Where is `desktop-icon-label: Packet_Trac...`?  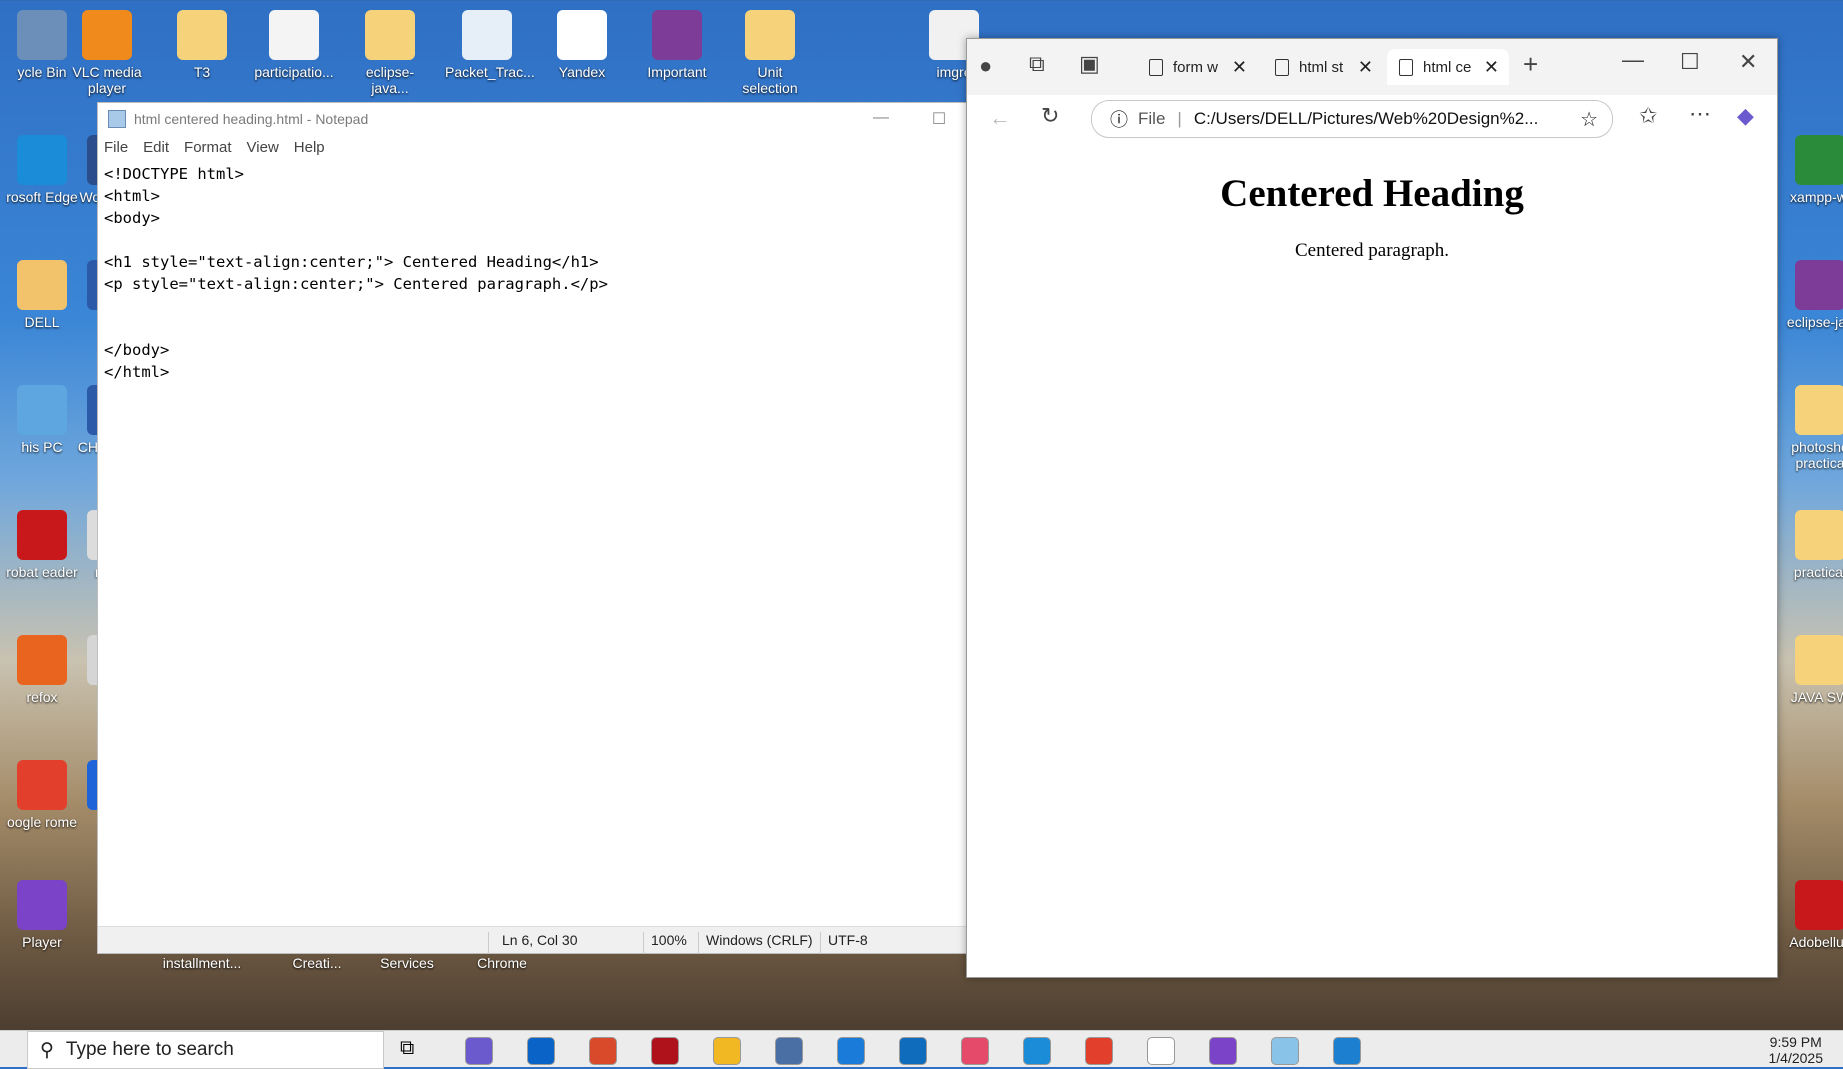
desktop-icon-label: Packet_Trac... is located at coordinates (490, 72).